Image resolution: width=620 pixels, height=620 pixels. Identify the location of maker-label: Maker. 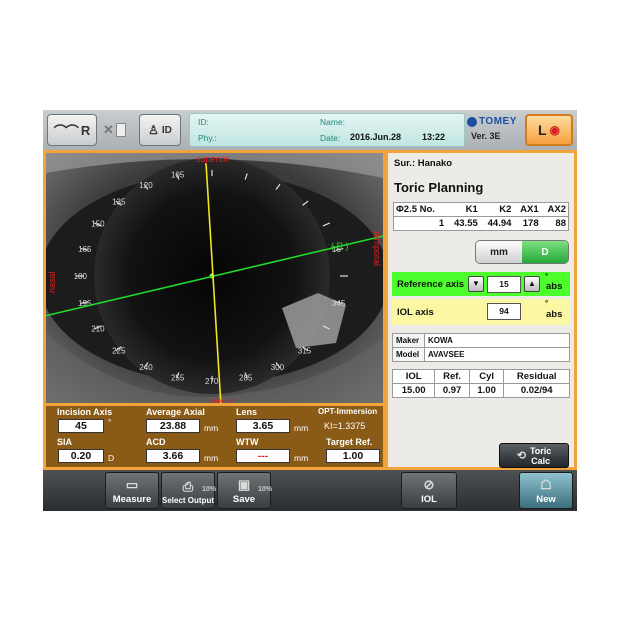
(408, 340).